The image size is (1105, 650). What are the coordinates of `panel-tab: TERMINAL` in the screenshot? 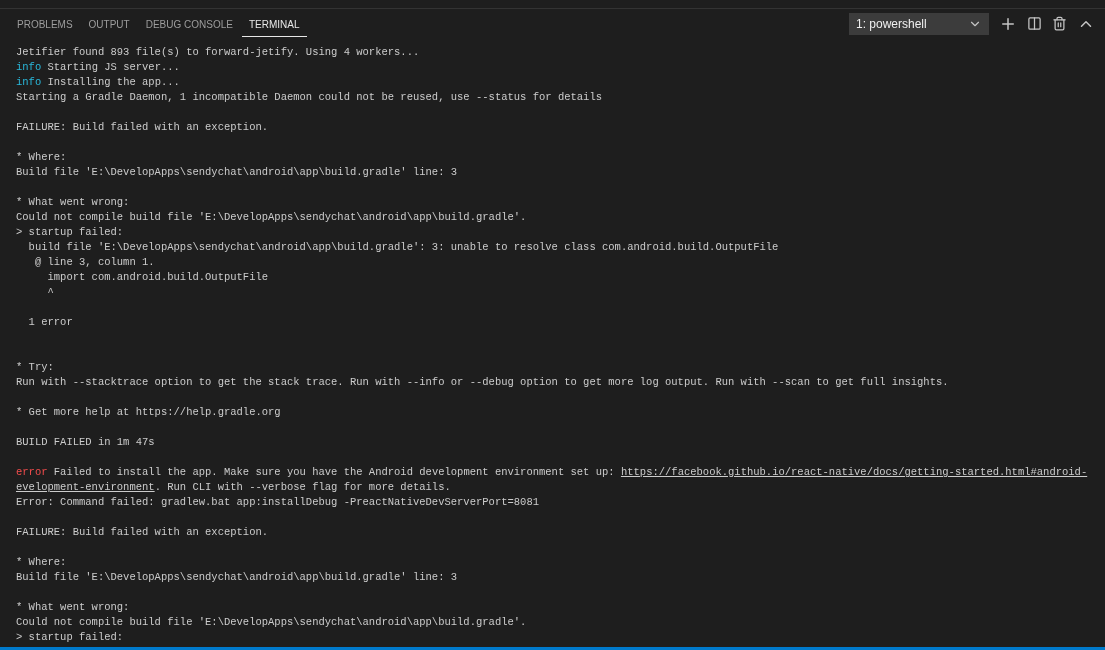 It's located at (274, 23).